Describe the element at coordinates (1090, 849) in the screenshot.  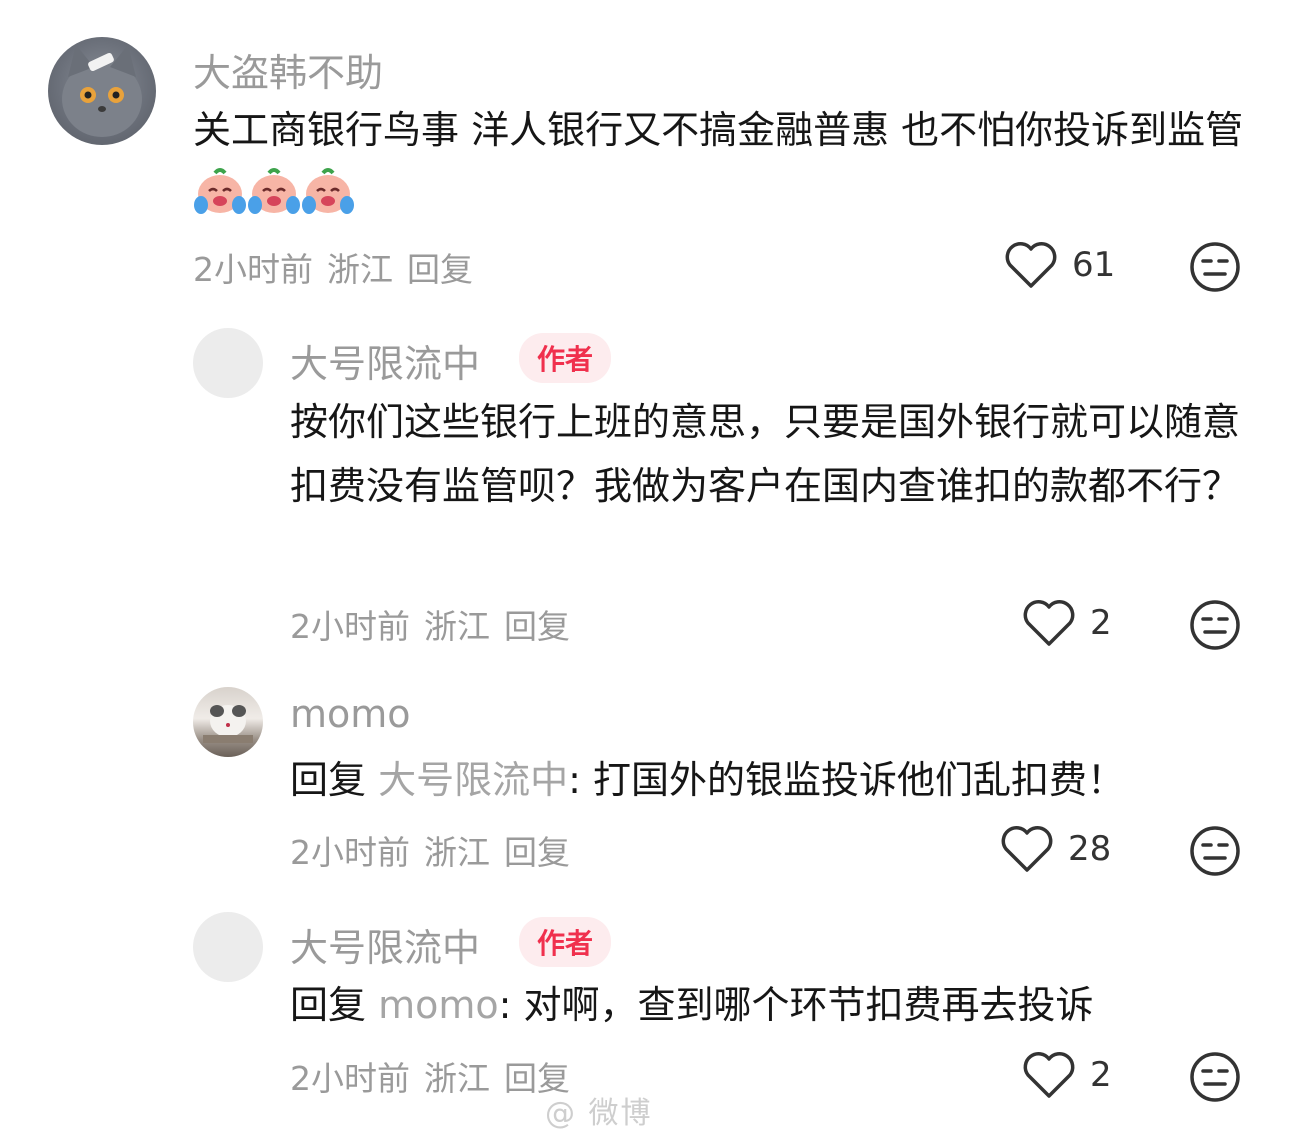
I see `like-count: 28` at that location.